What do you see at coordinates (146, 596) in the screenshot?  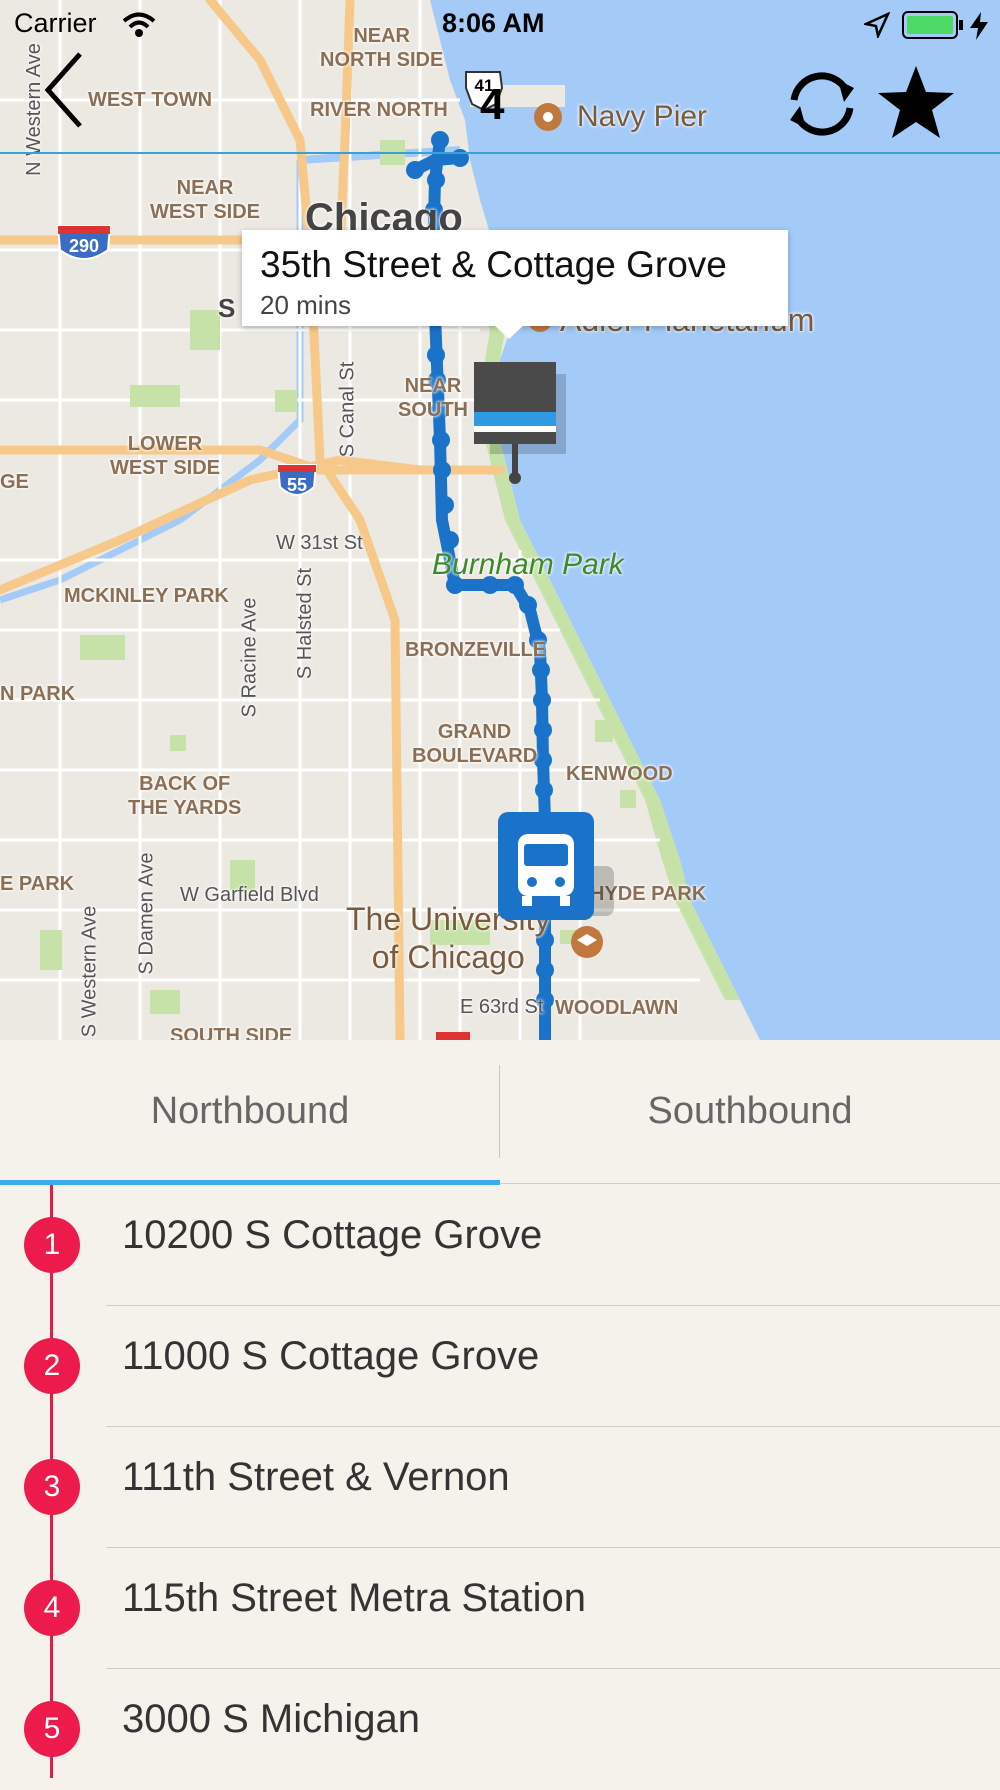 I see `map-label-mckinley-park: MCKINLEY PARK` at bounding box center [146, 596].